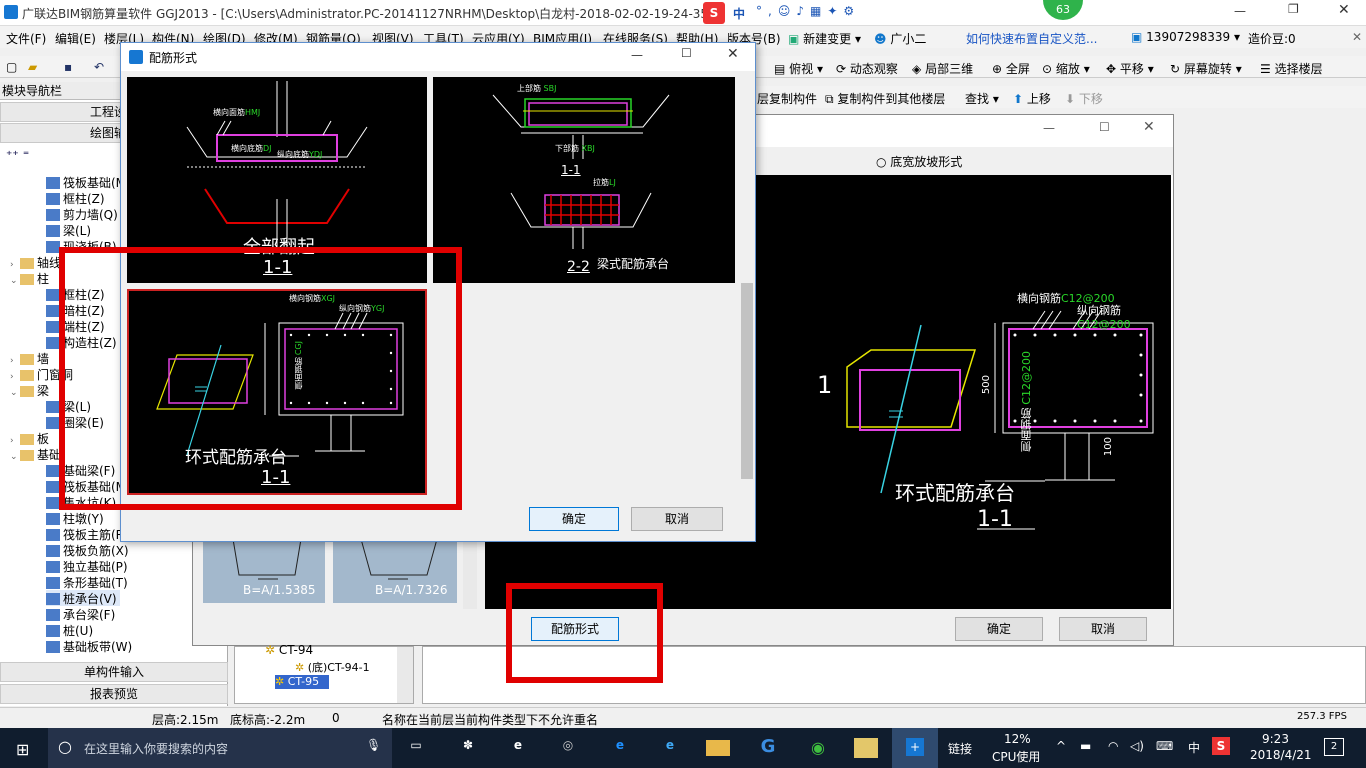 This screenshot has height=768, width=1366. Describe the element at coordinates (818, 748) in the screenshot. I see `green-app-icon: ◉` at that location.